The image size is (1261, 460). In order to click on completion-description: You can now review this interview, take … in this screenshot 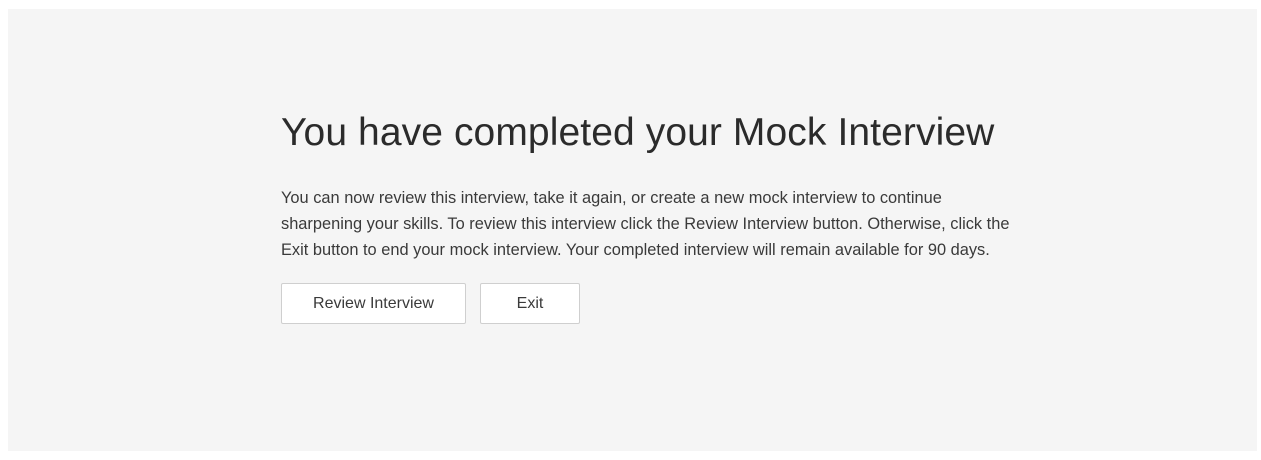, I will do `click(645, 224)`.